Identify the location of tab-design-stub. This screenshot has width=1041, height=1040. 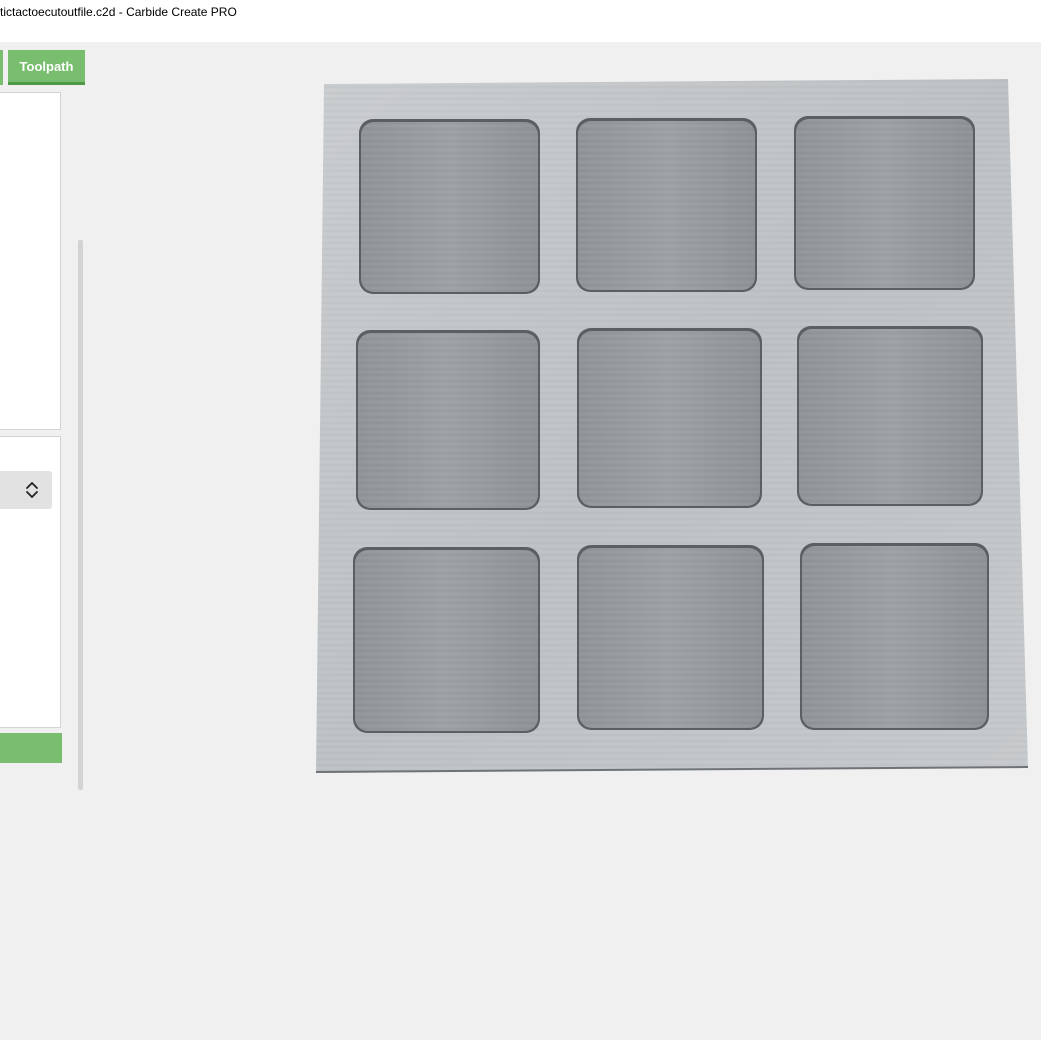
(1, 67).